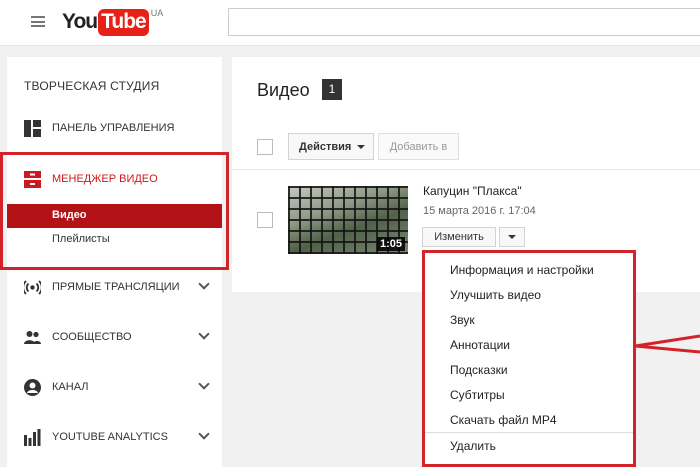 The width and height of the screenshot is (700, 467). What do you see at coordinates (529, 320) in the screenshot?
I see `menu-item-audio: Звук` at bounding box center [529, 320].